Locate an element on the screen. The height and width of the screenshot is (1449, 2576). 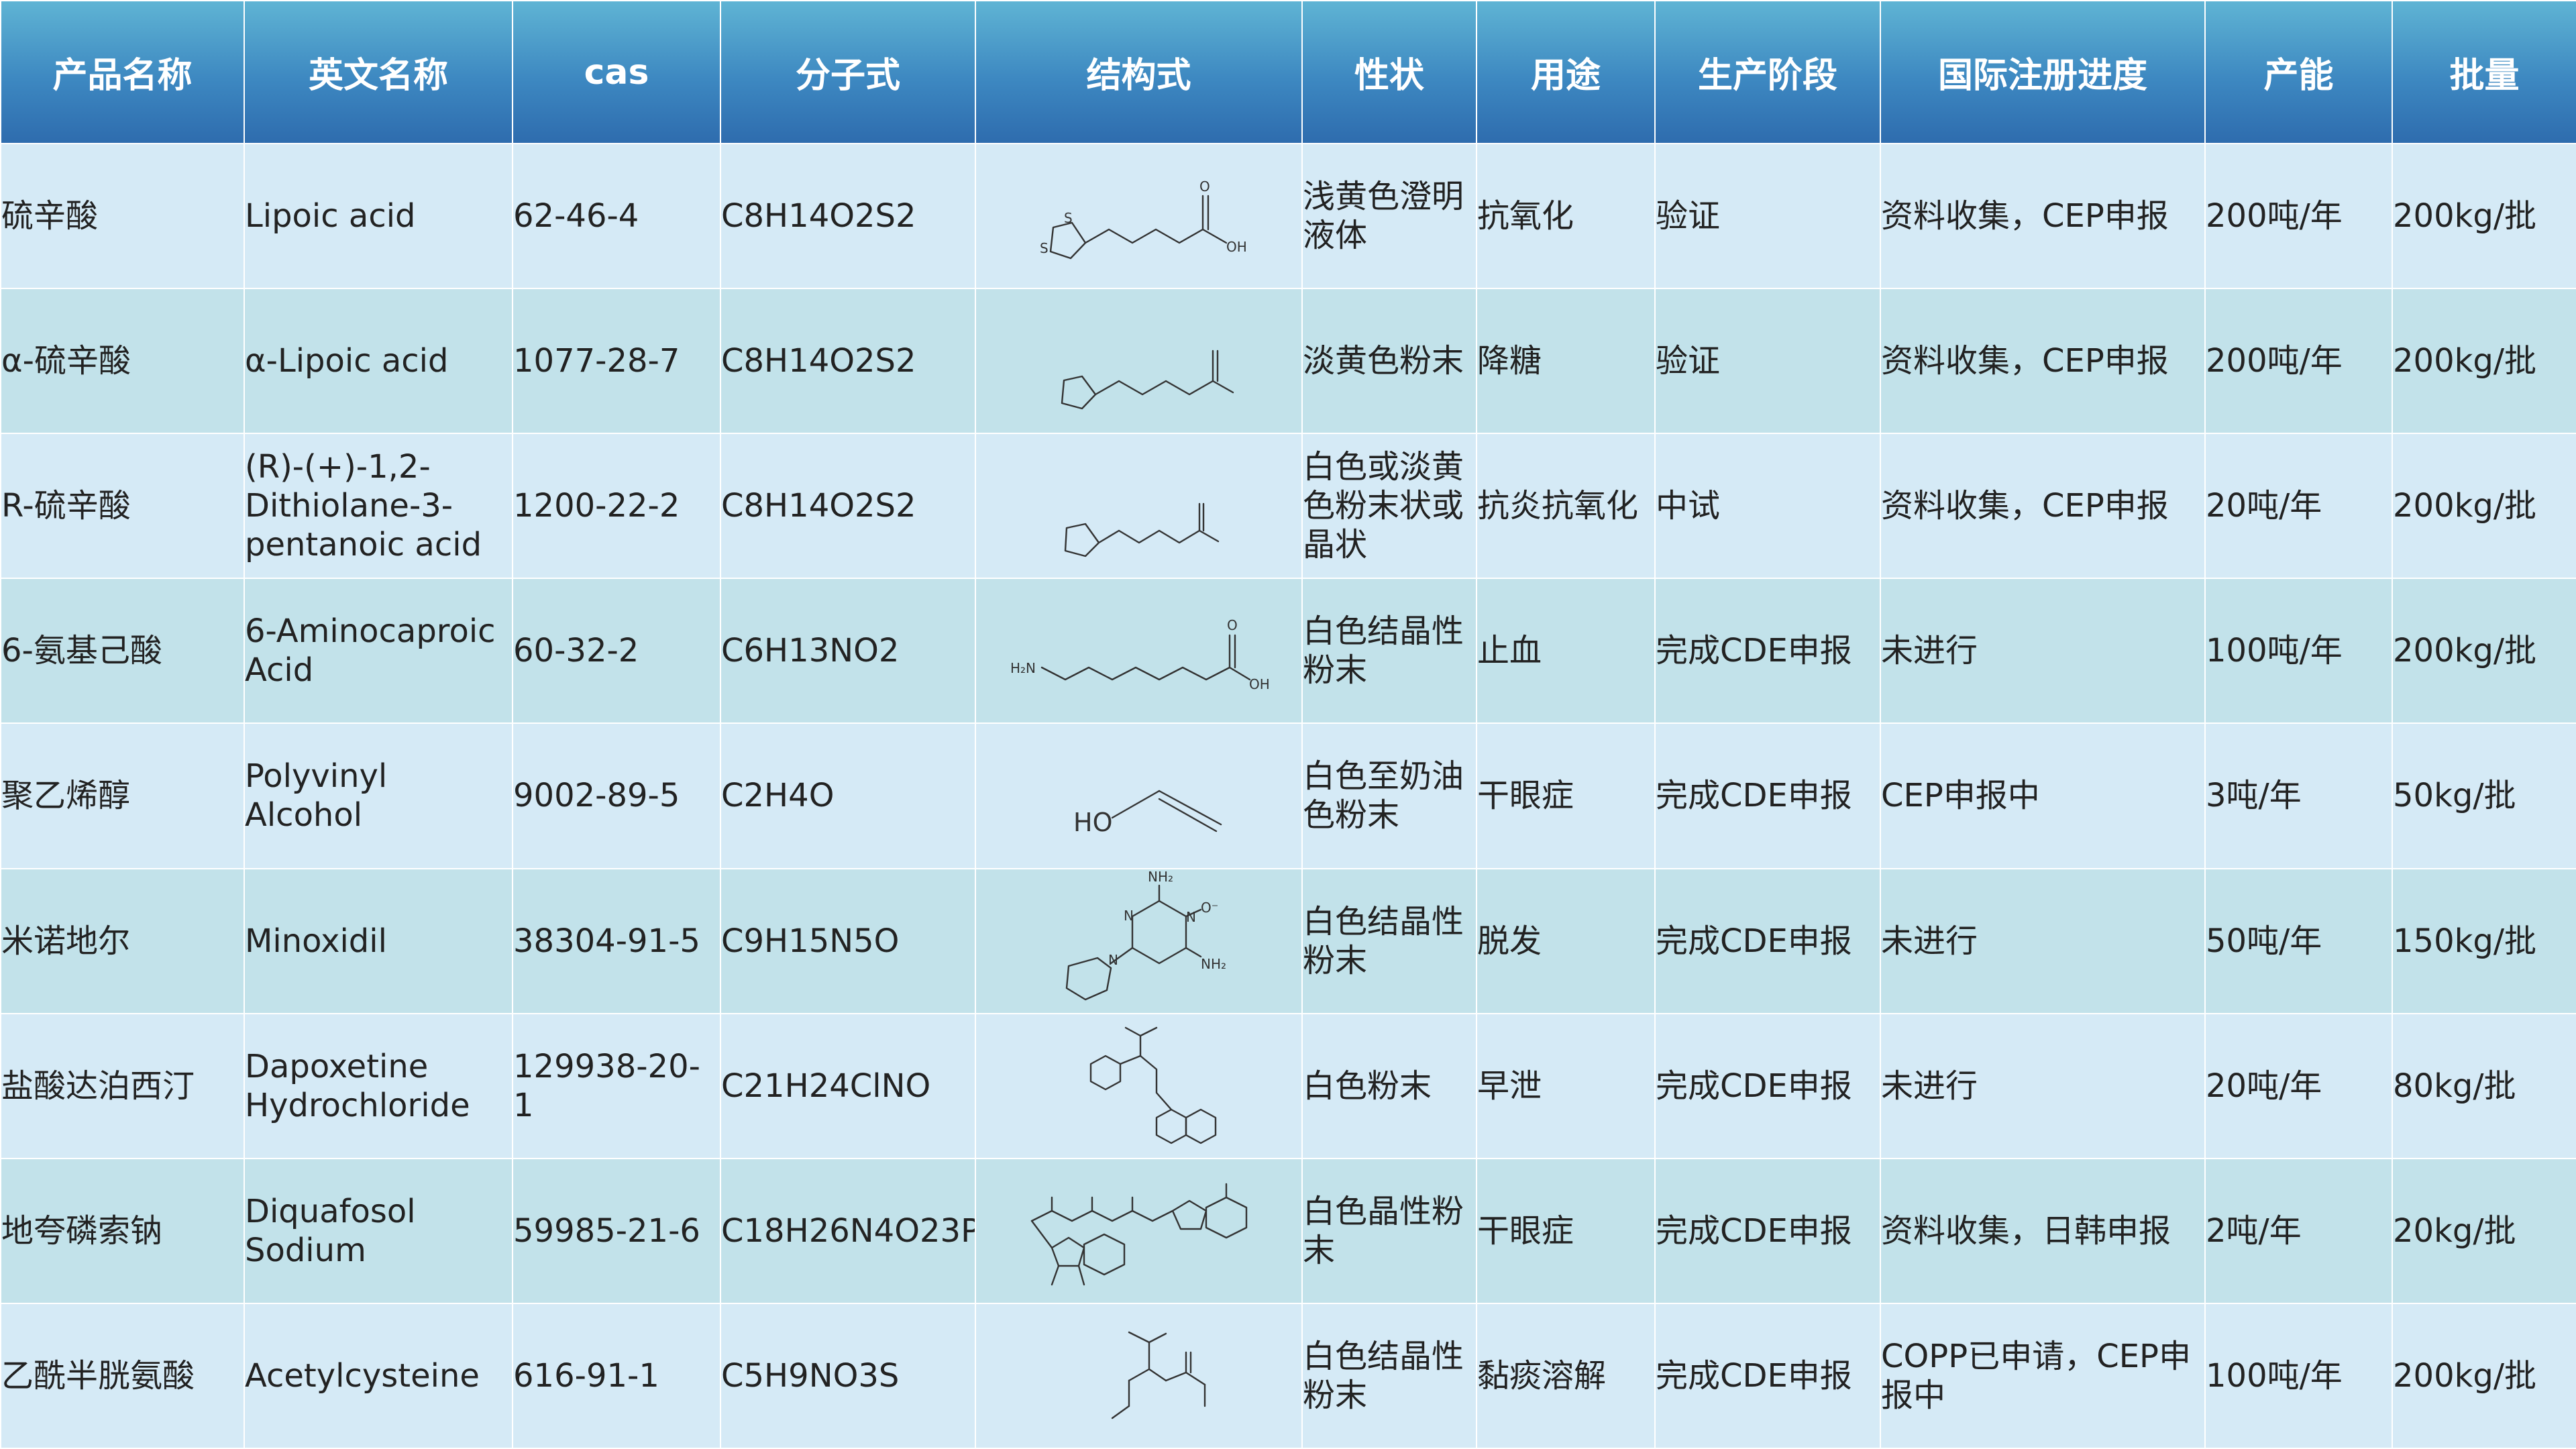
aminocaproic-acid-structure: H₂N O OH is located at coordinates (1140, 654).